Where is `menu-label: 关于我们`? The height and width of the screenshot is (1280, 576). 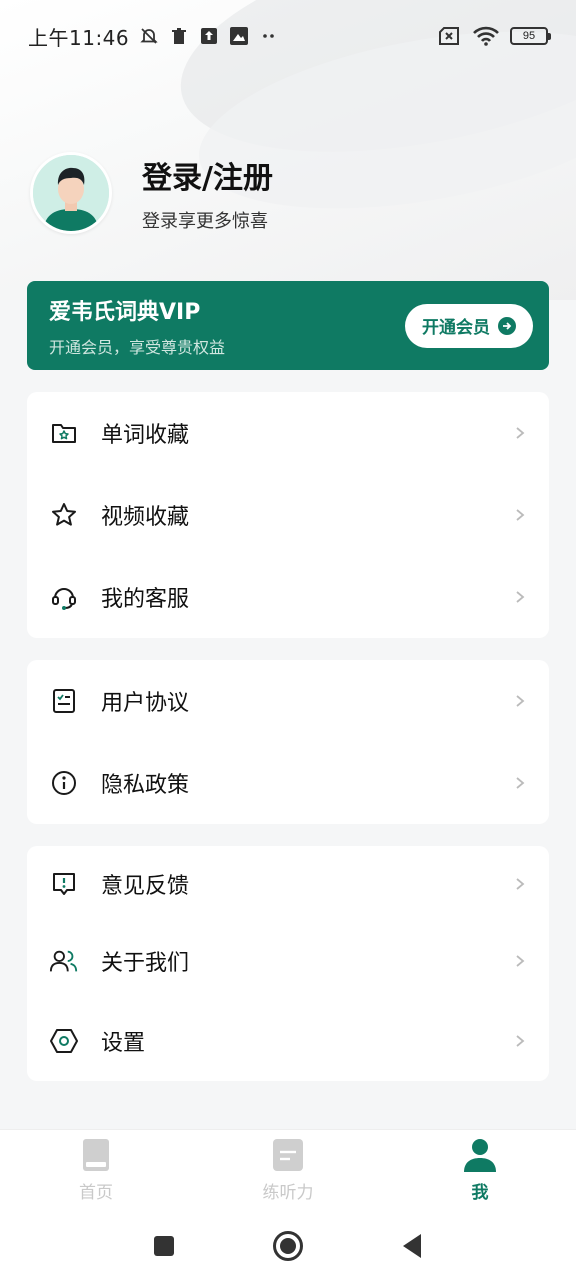
menu-label: 关于我们 is located at coordinates (145, 963).